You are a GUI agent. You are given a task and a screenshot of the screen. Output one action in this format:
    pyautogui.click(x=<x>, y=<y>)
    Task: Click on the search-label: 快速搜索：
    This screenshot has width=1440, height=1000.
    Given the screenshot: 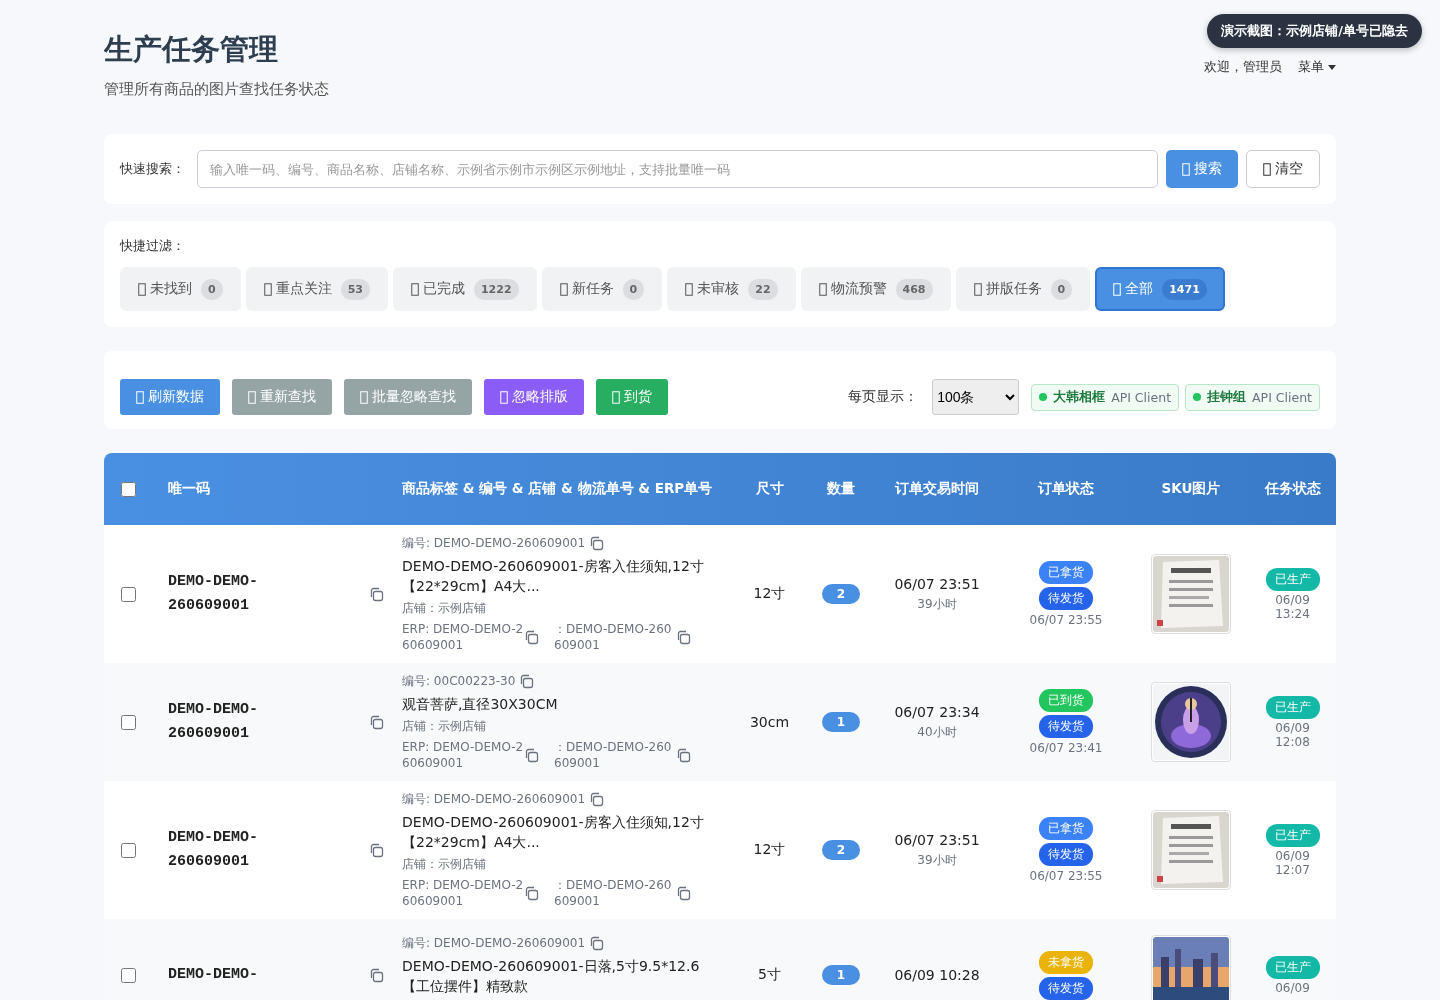 What is the action you would take?
    pyautogui.click(x=152, y=169)
    